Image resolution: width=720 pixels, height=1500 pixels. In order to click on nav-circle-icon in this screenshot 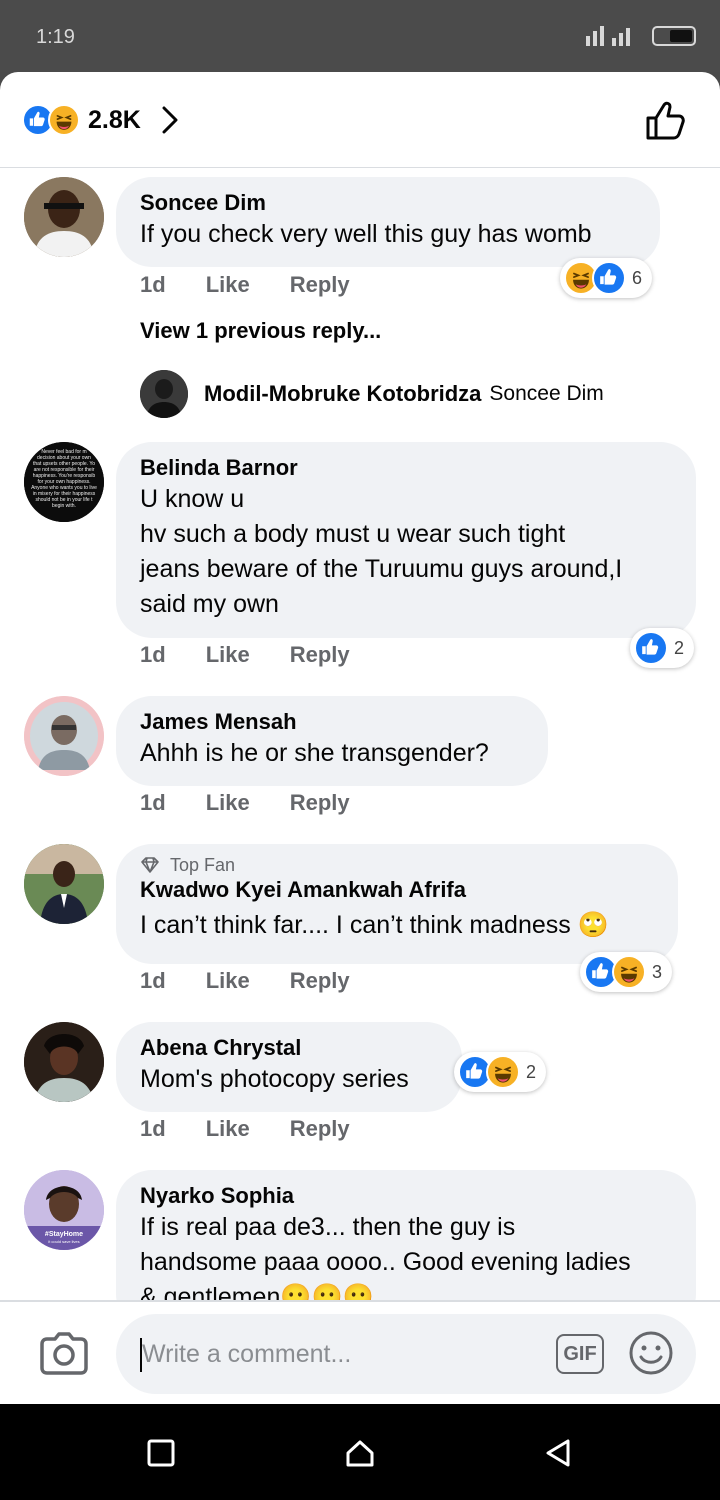, I will do `click(360, 1453)`.